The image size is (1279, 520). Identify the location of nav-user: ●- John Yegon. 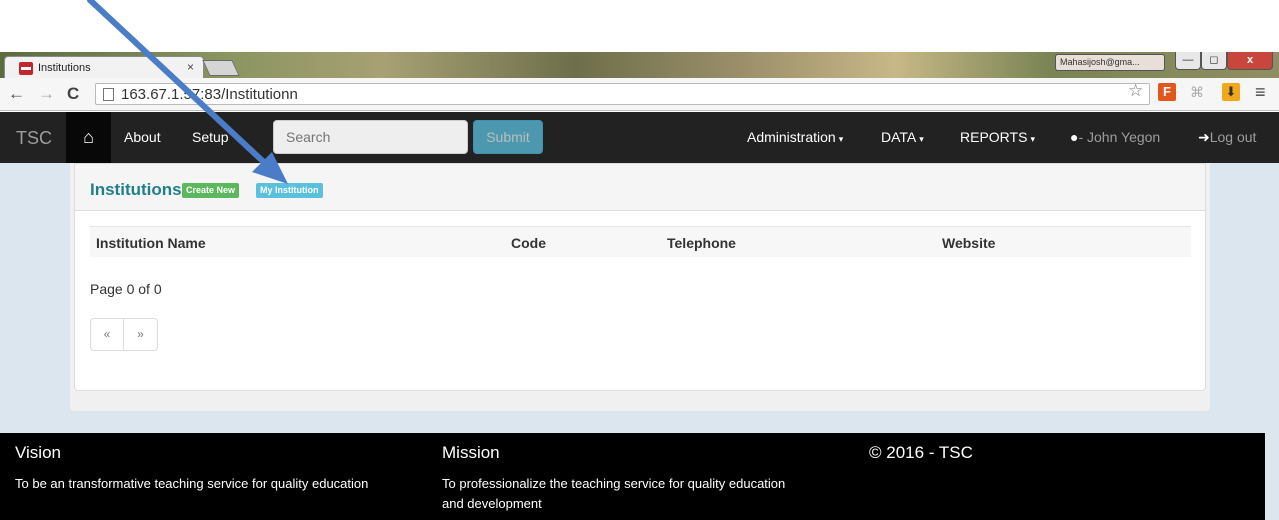
(1115, 137).